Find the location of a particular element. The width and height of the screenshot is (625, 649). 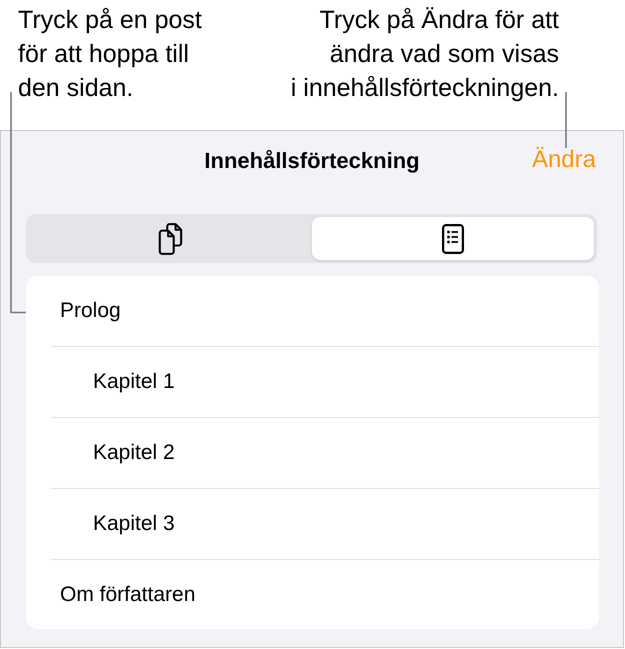

segment-tab is located at coordinates (453, 238).